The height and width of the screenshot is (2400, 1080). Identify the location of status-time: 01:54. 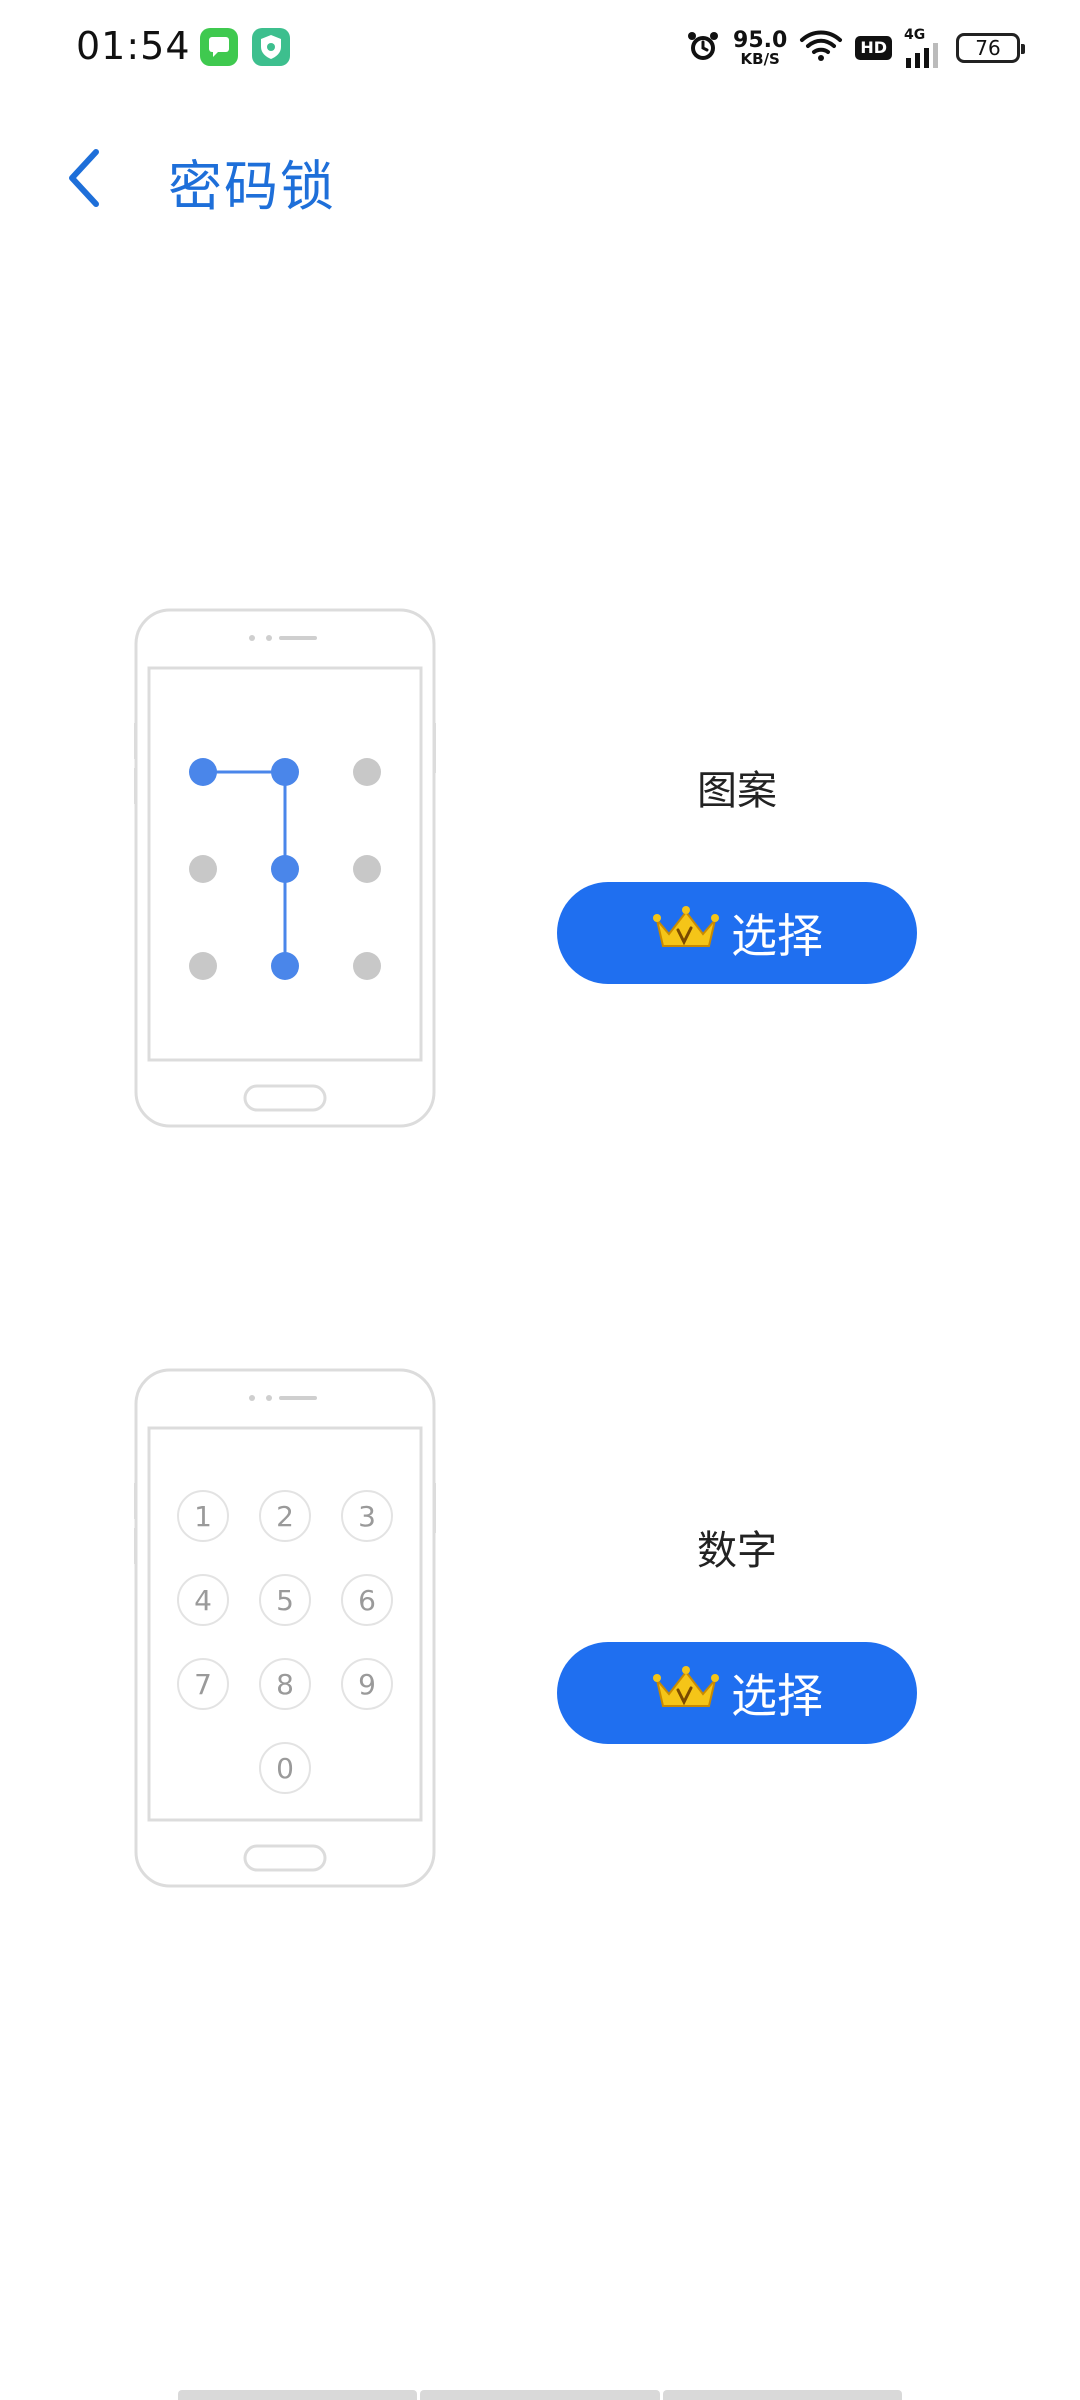
(133, 46).